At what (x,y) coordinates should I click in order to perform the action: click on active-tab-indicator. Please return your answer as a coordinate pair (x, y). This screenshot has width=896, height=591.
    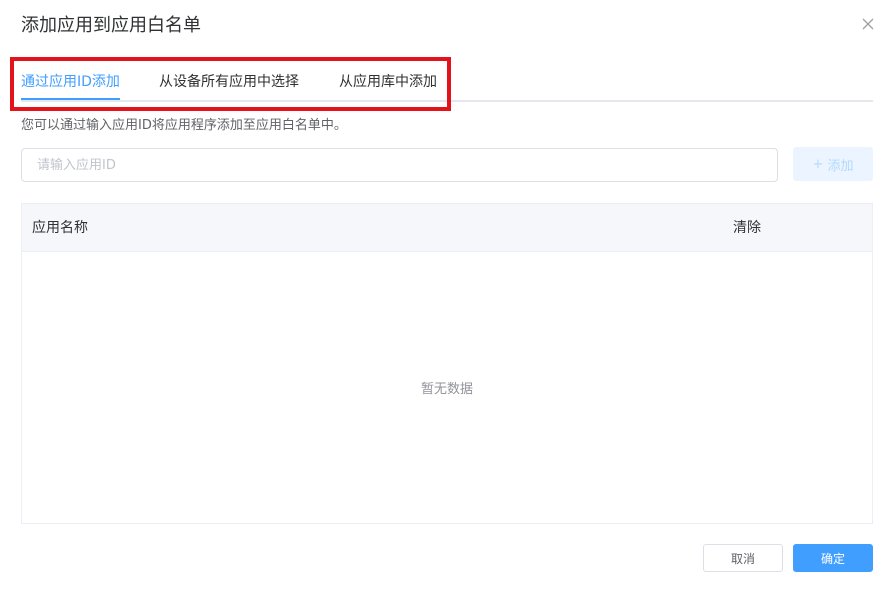
    Looking at the image, I should click on (70, 99).